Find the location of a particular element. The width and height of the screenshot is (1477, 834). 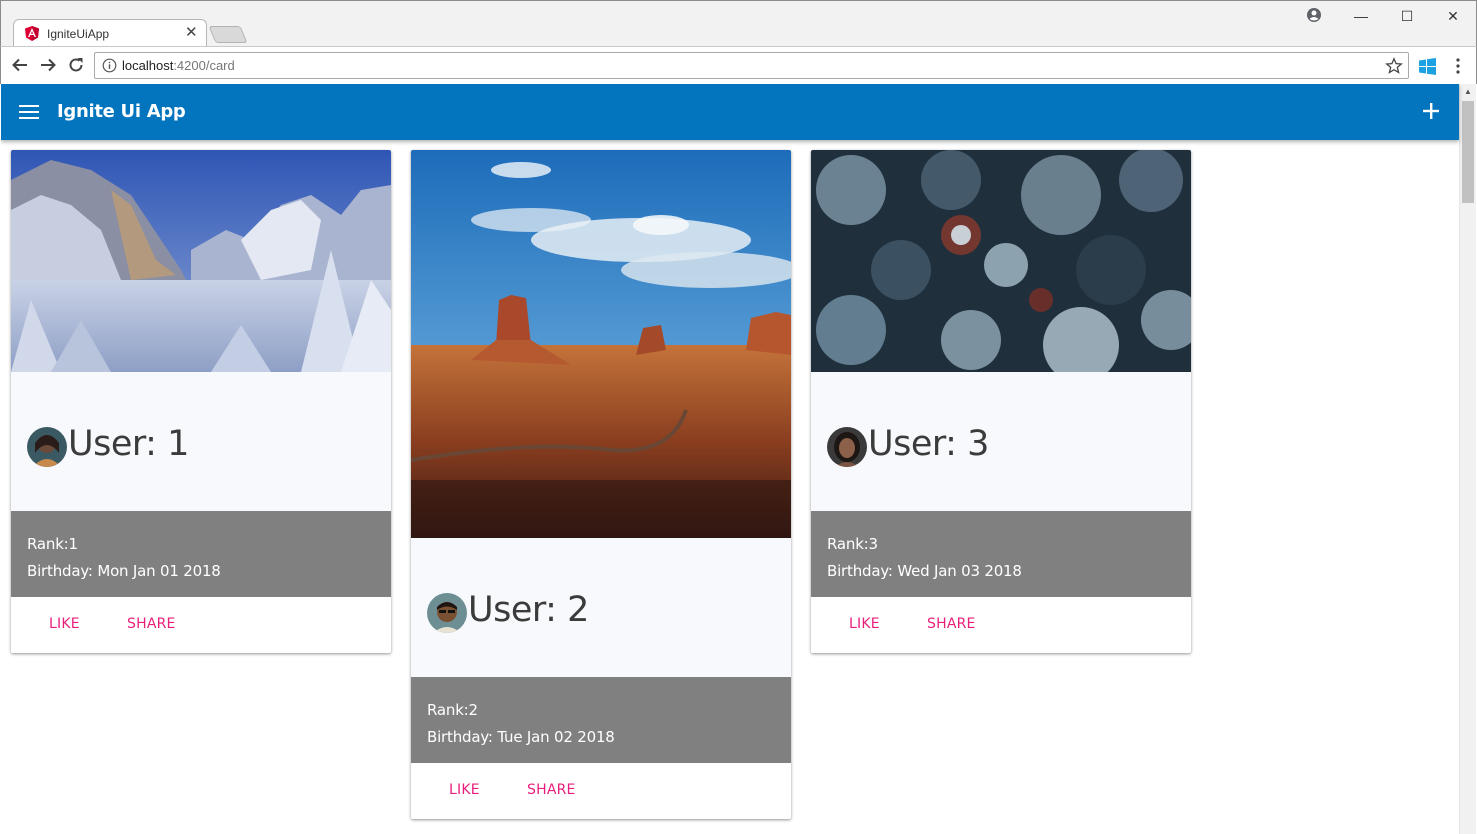

angular-icon is located at coordinates (32, 33).